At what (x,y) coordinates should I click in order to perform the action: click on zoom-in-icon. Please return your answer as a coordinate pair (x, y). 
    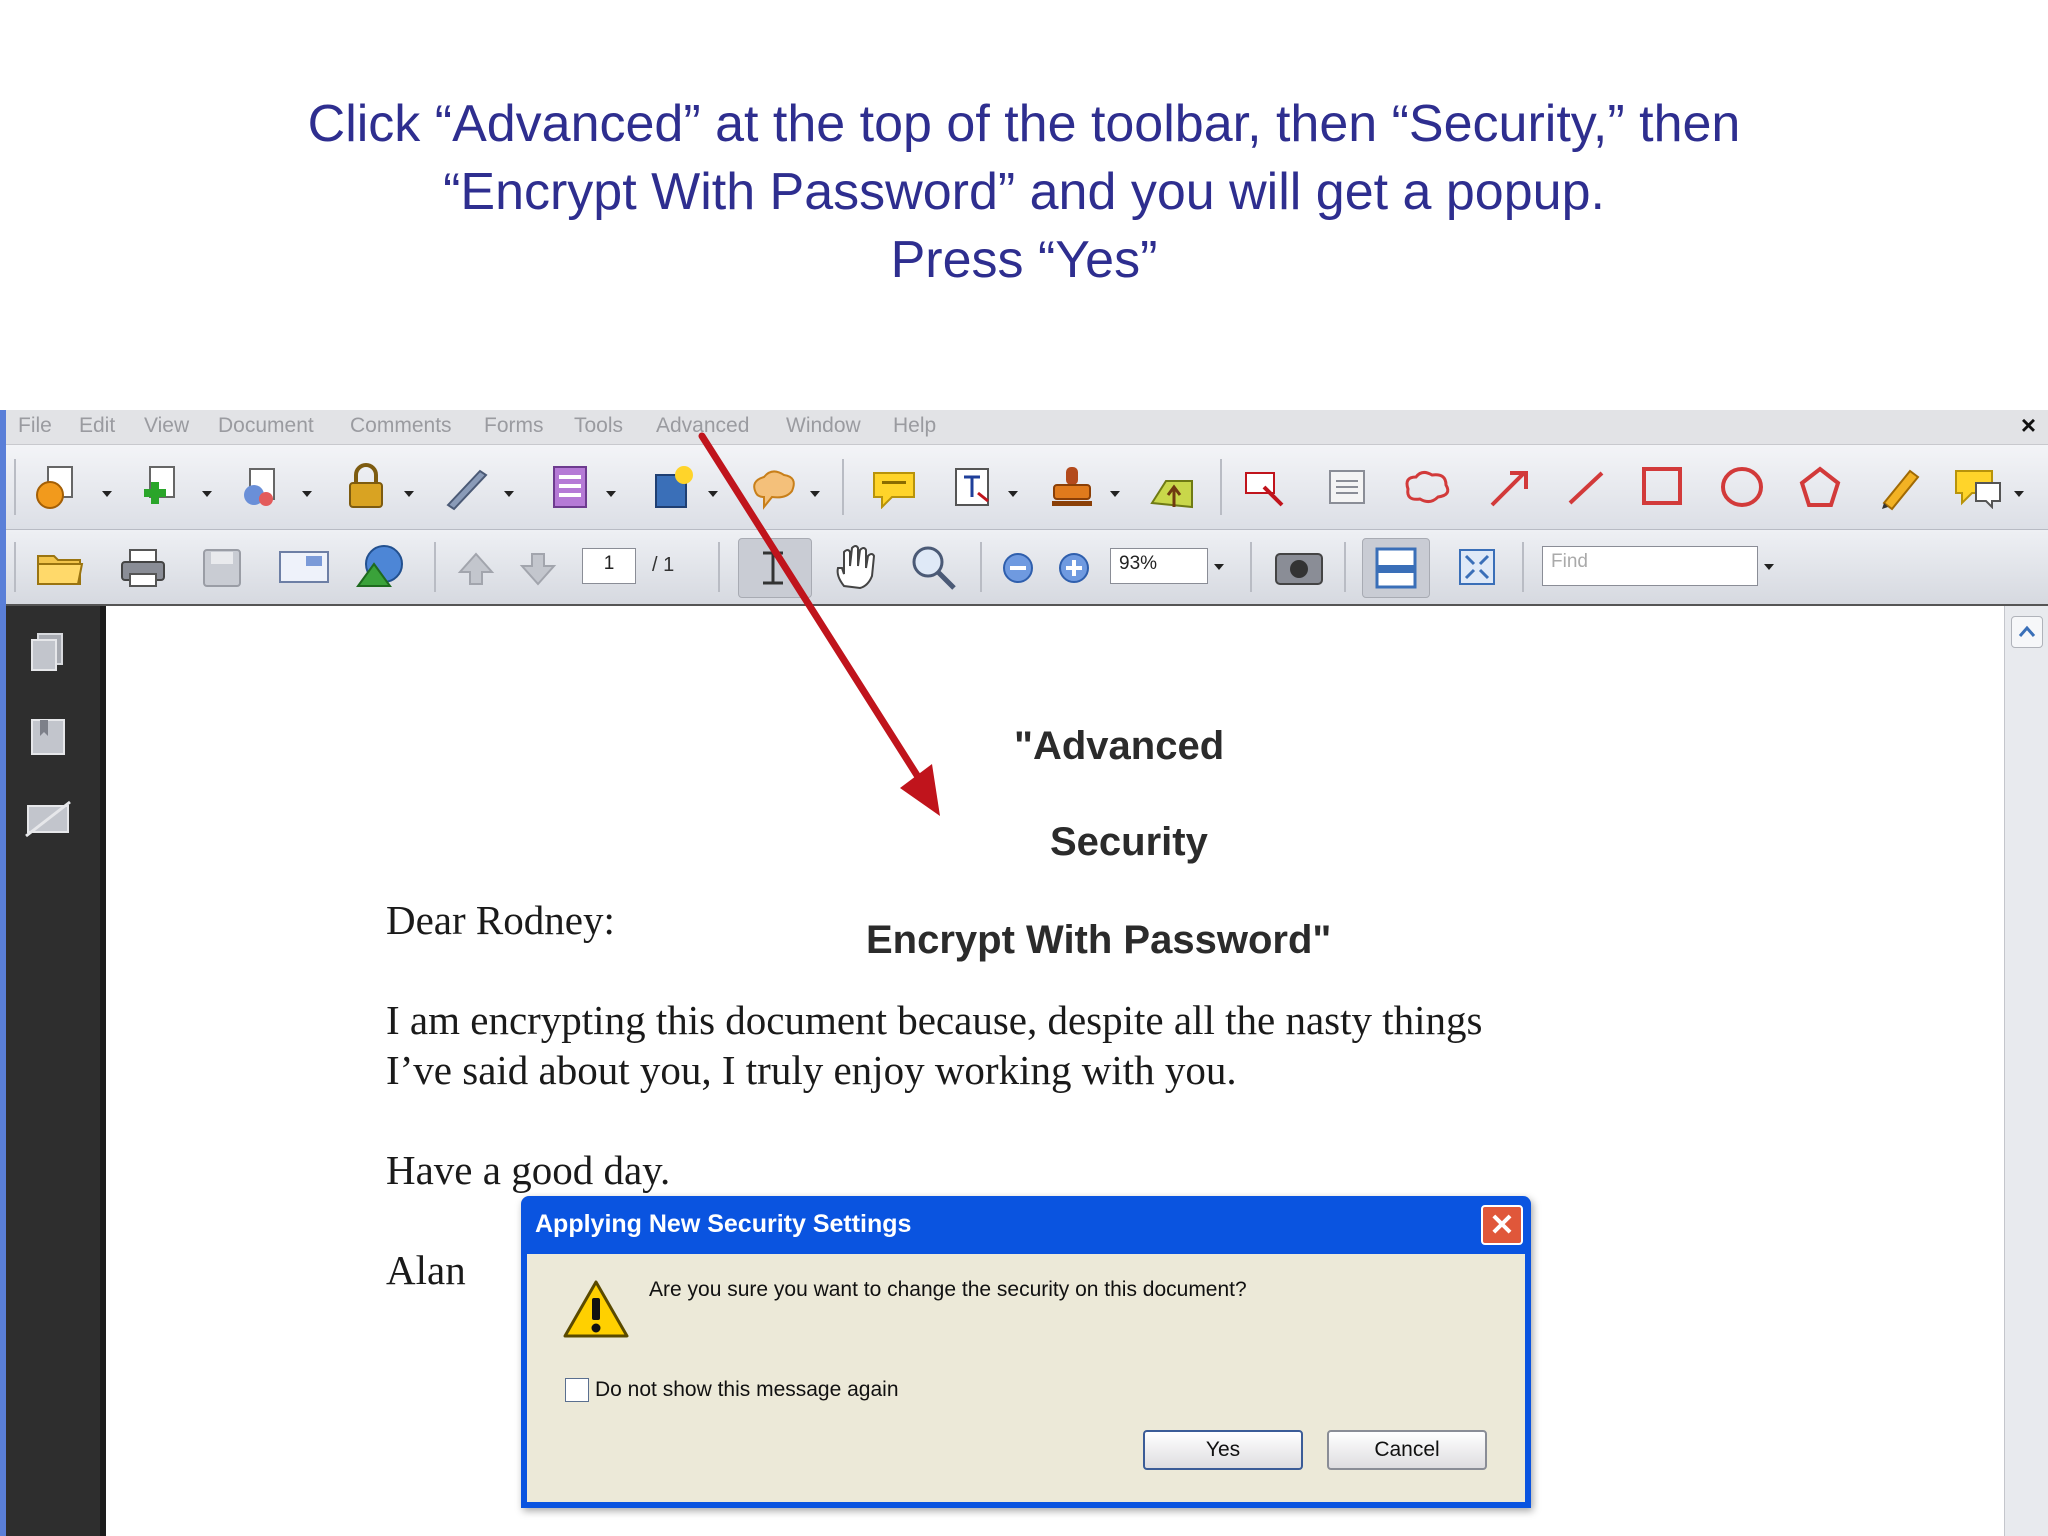
    Looking at the image, I should click on (1074, 568).